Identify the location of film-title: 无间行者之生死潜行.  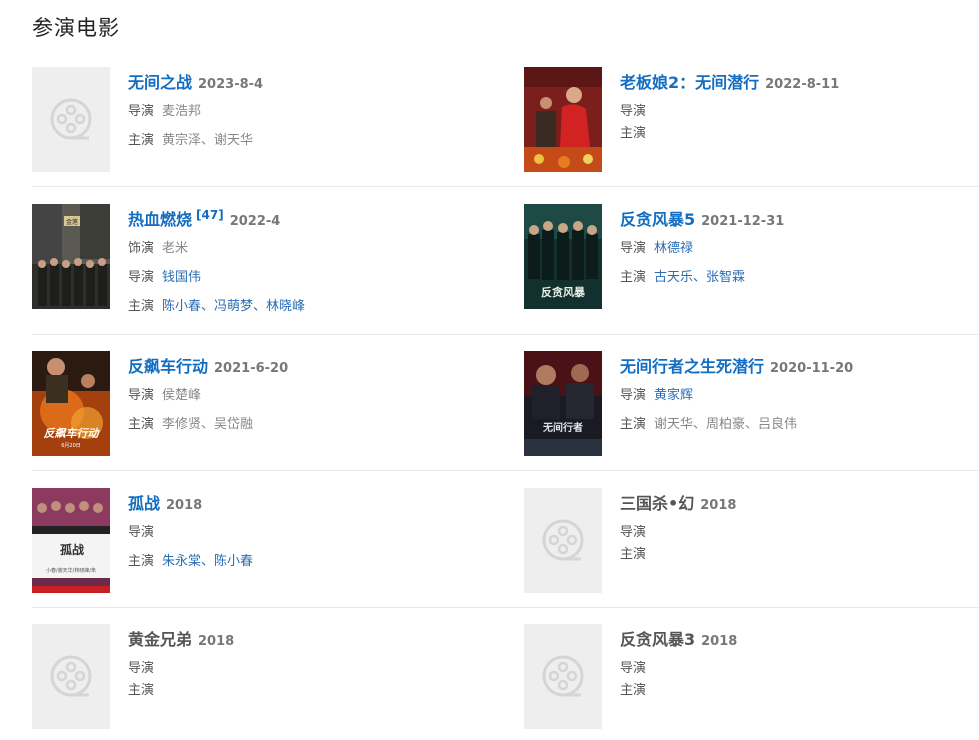
(692, 366).